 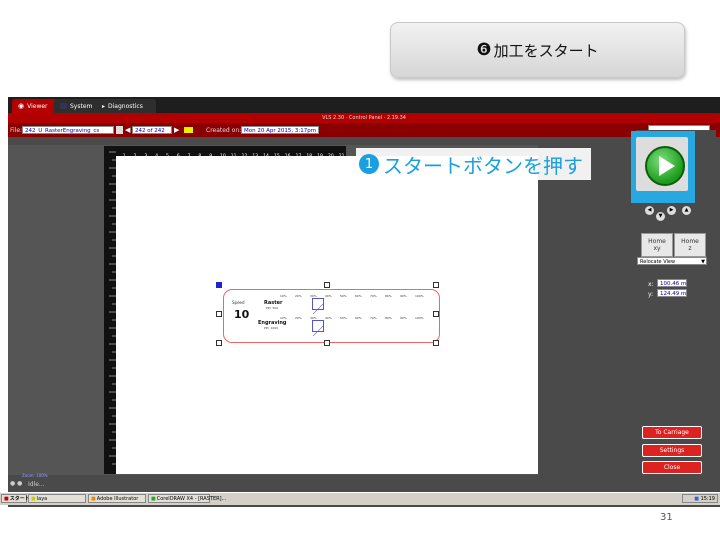 What do you see at coordinates (690, 241) in the screenshot?
I see `home-z-label: Home` at bounding box center [690, 241].